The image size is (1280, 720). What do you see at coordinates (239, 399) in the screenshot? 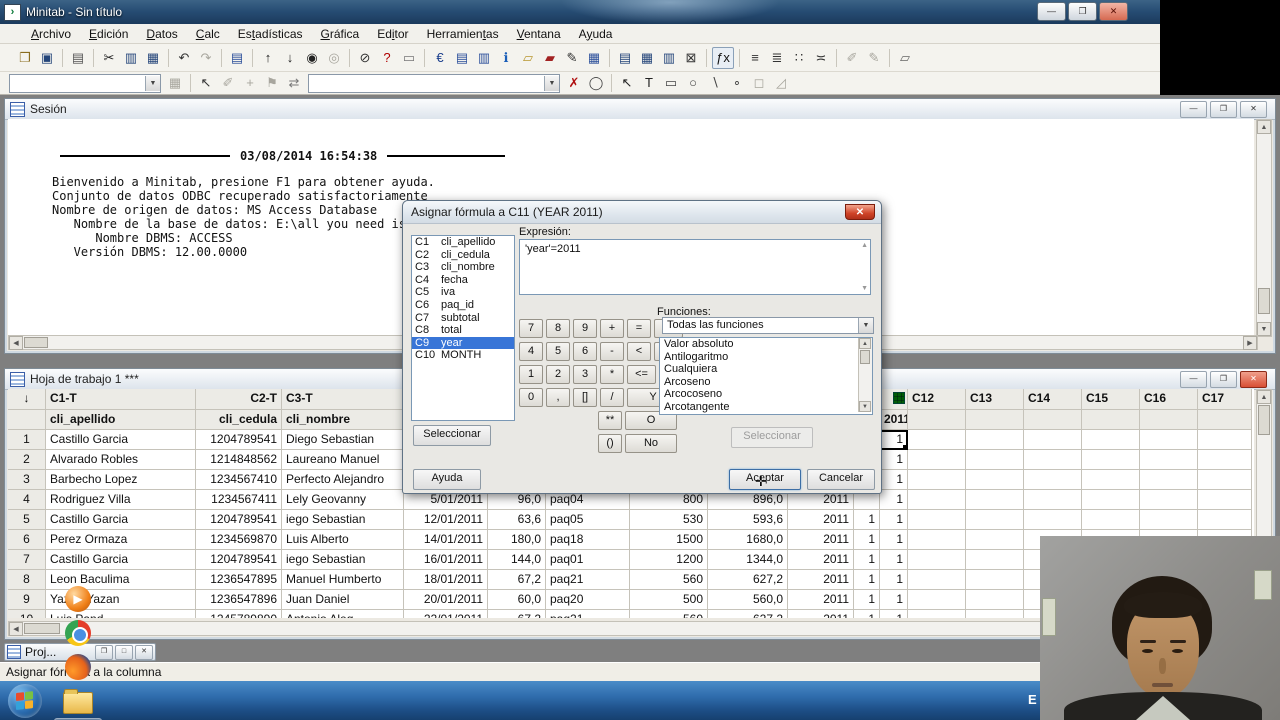
I see `worksheet-header-cell: C2-T` at bounding box center [239, 399].